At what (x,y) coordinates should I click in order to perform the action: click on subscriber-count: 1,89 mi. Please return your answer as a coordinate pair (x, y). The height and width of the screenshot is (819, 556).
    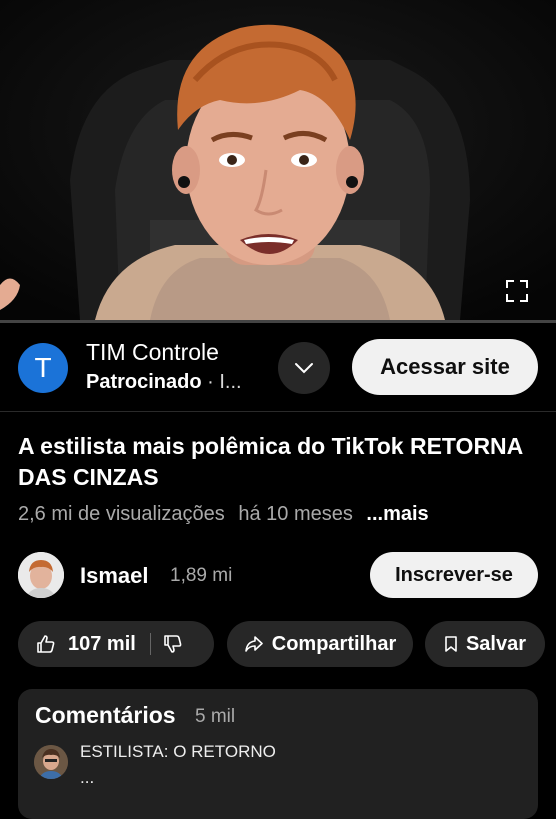
    Looking at the image, I should click on (201, 575).